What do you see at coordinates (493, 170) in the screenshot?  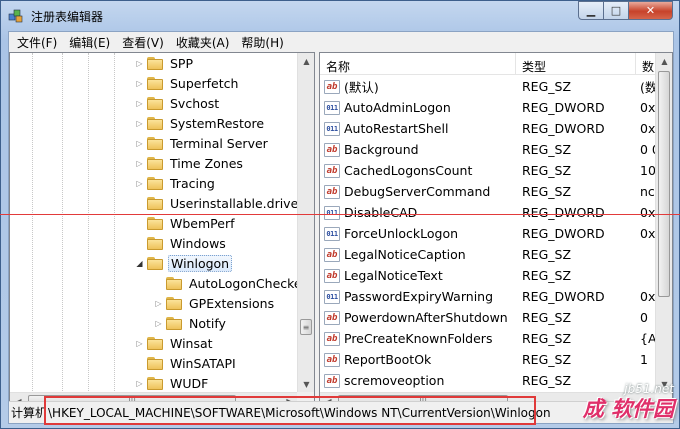 I see `value-row: ab CachedLogonsCount REG_SZ 10` at bounding box center [493, 170].